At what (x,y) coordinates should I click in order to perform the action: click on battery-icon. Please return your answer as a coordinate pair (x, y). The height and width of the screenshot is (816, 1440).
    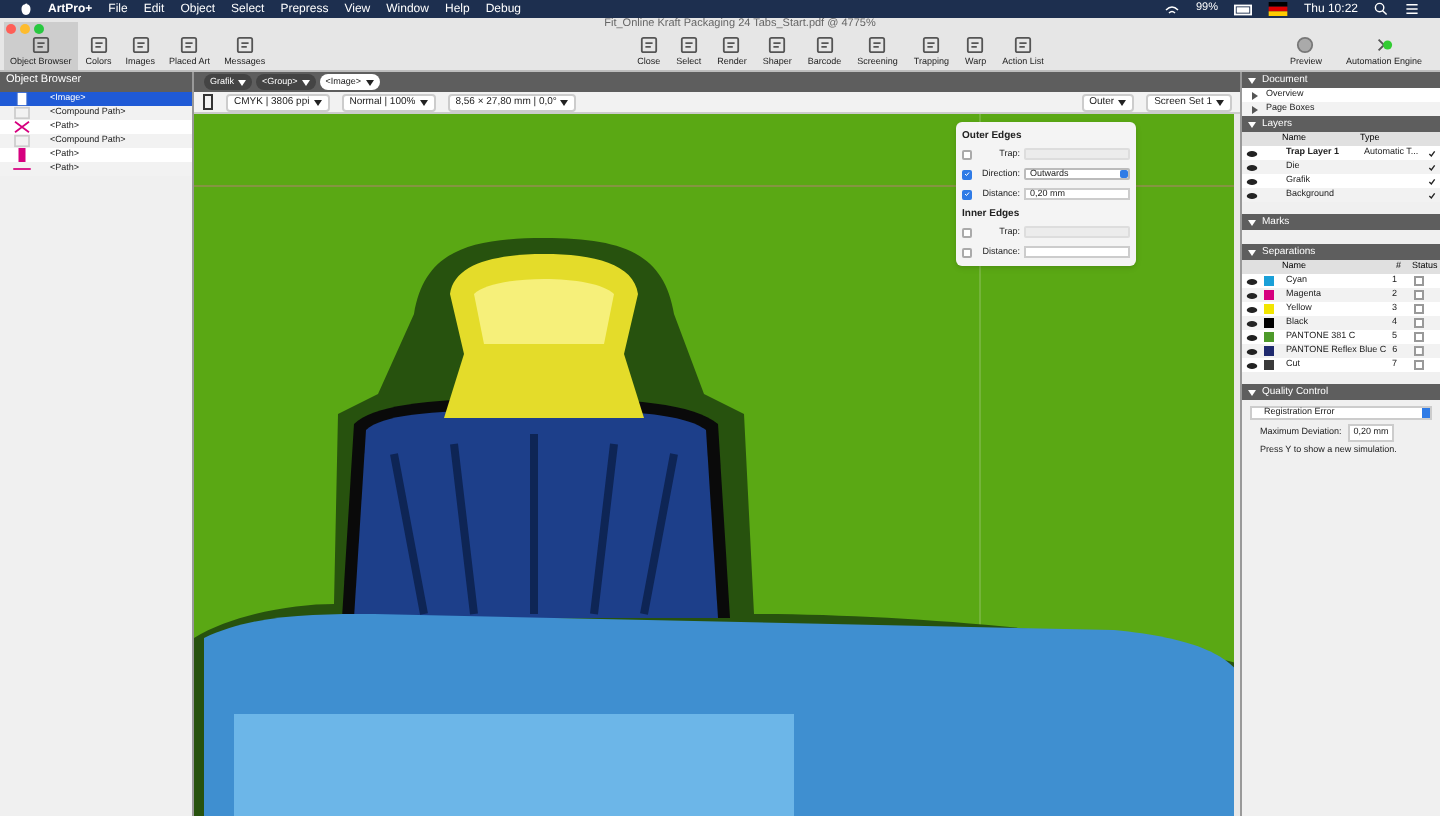
    Looking at the image, I should click on (1242, 9).